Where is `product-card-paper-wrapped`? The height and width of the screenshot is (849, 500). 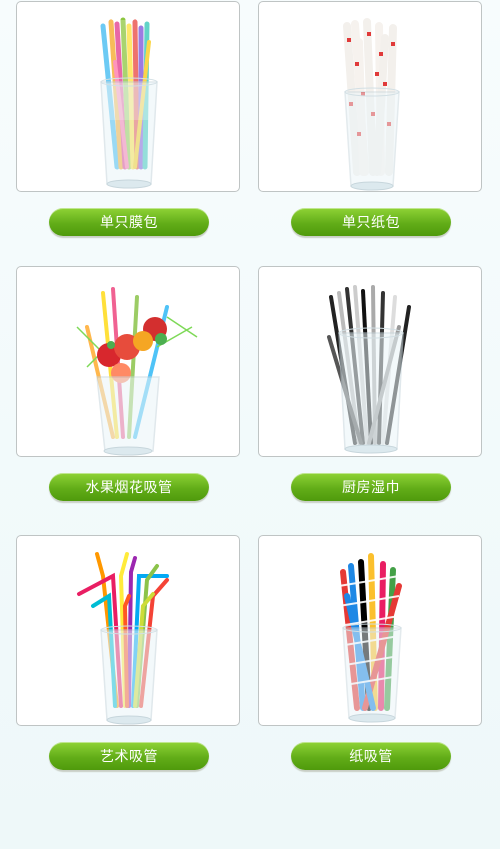 product-card-paper-wrapped is located at coordinates (370, 96).